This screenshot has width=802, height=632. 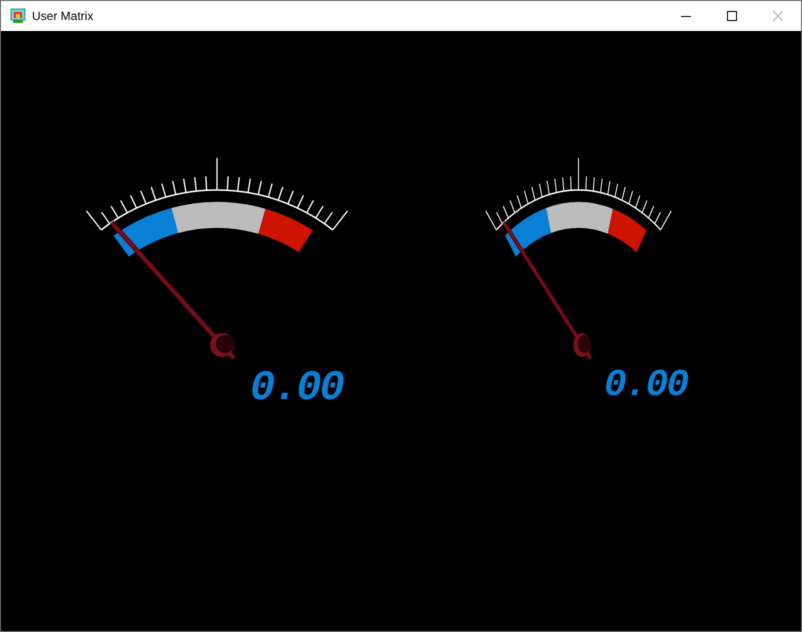 I want to click on app-icon, so click(x=18, y=16).